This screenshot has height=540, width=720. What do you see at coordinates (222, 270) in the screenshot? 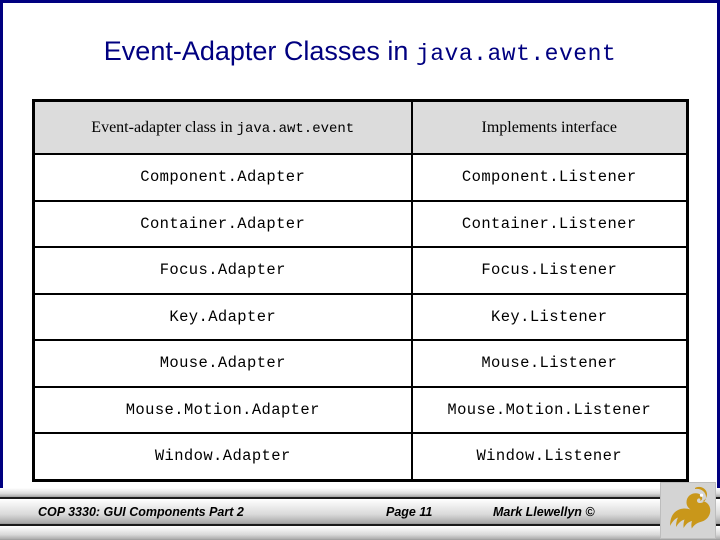
I see `cell-adapter-class: Focus.Adapter` at bounding box center [222, 270].